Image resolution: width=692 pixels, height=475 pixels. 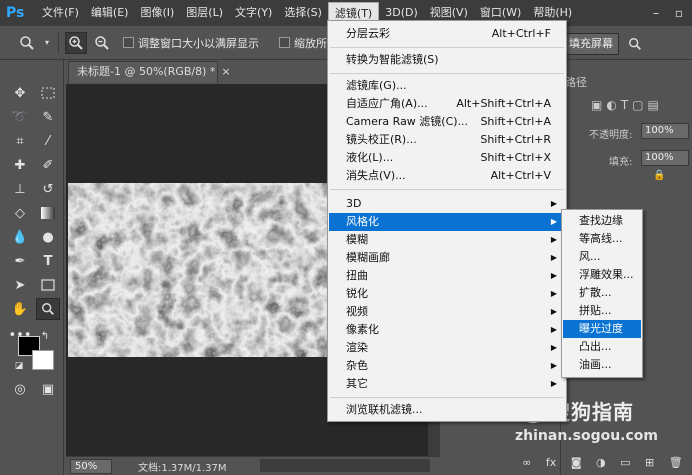 I want to click on new-layer-icon: ⊞, so click(x=649, y=462).